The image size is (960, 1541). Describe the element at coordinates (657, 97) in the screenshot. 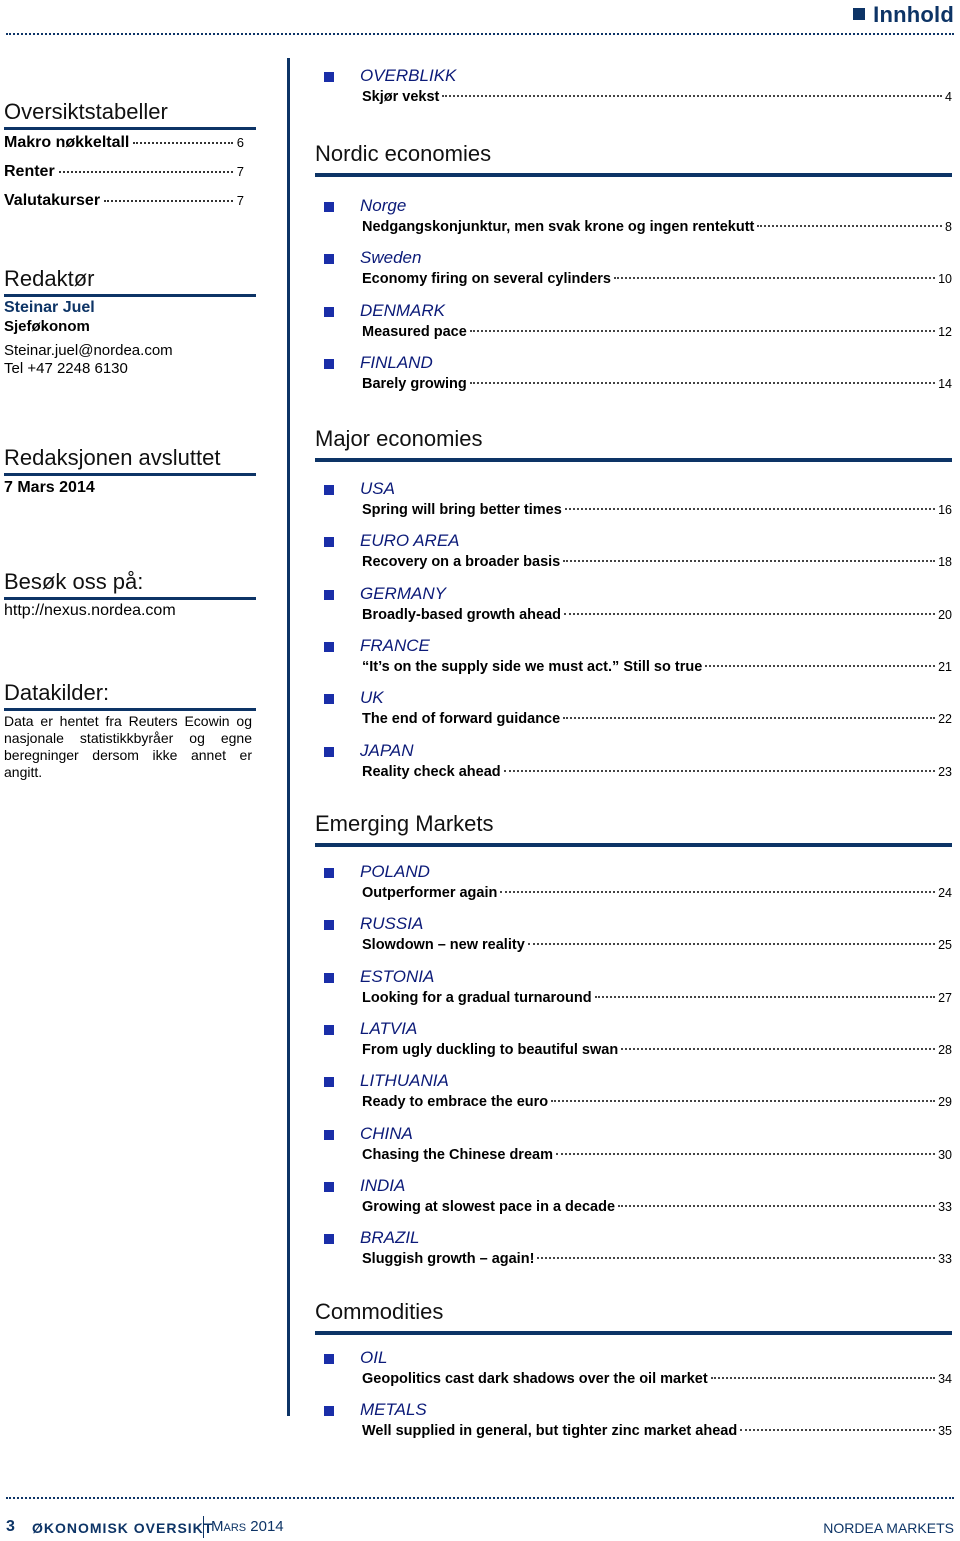

I see `entry-line: Skjør vekst 4` at that location.